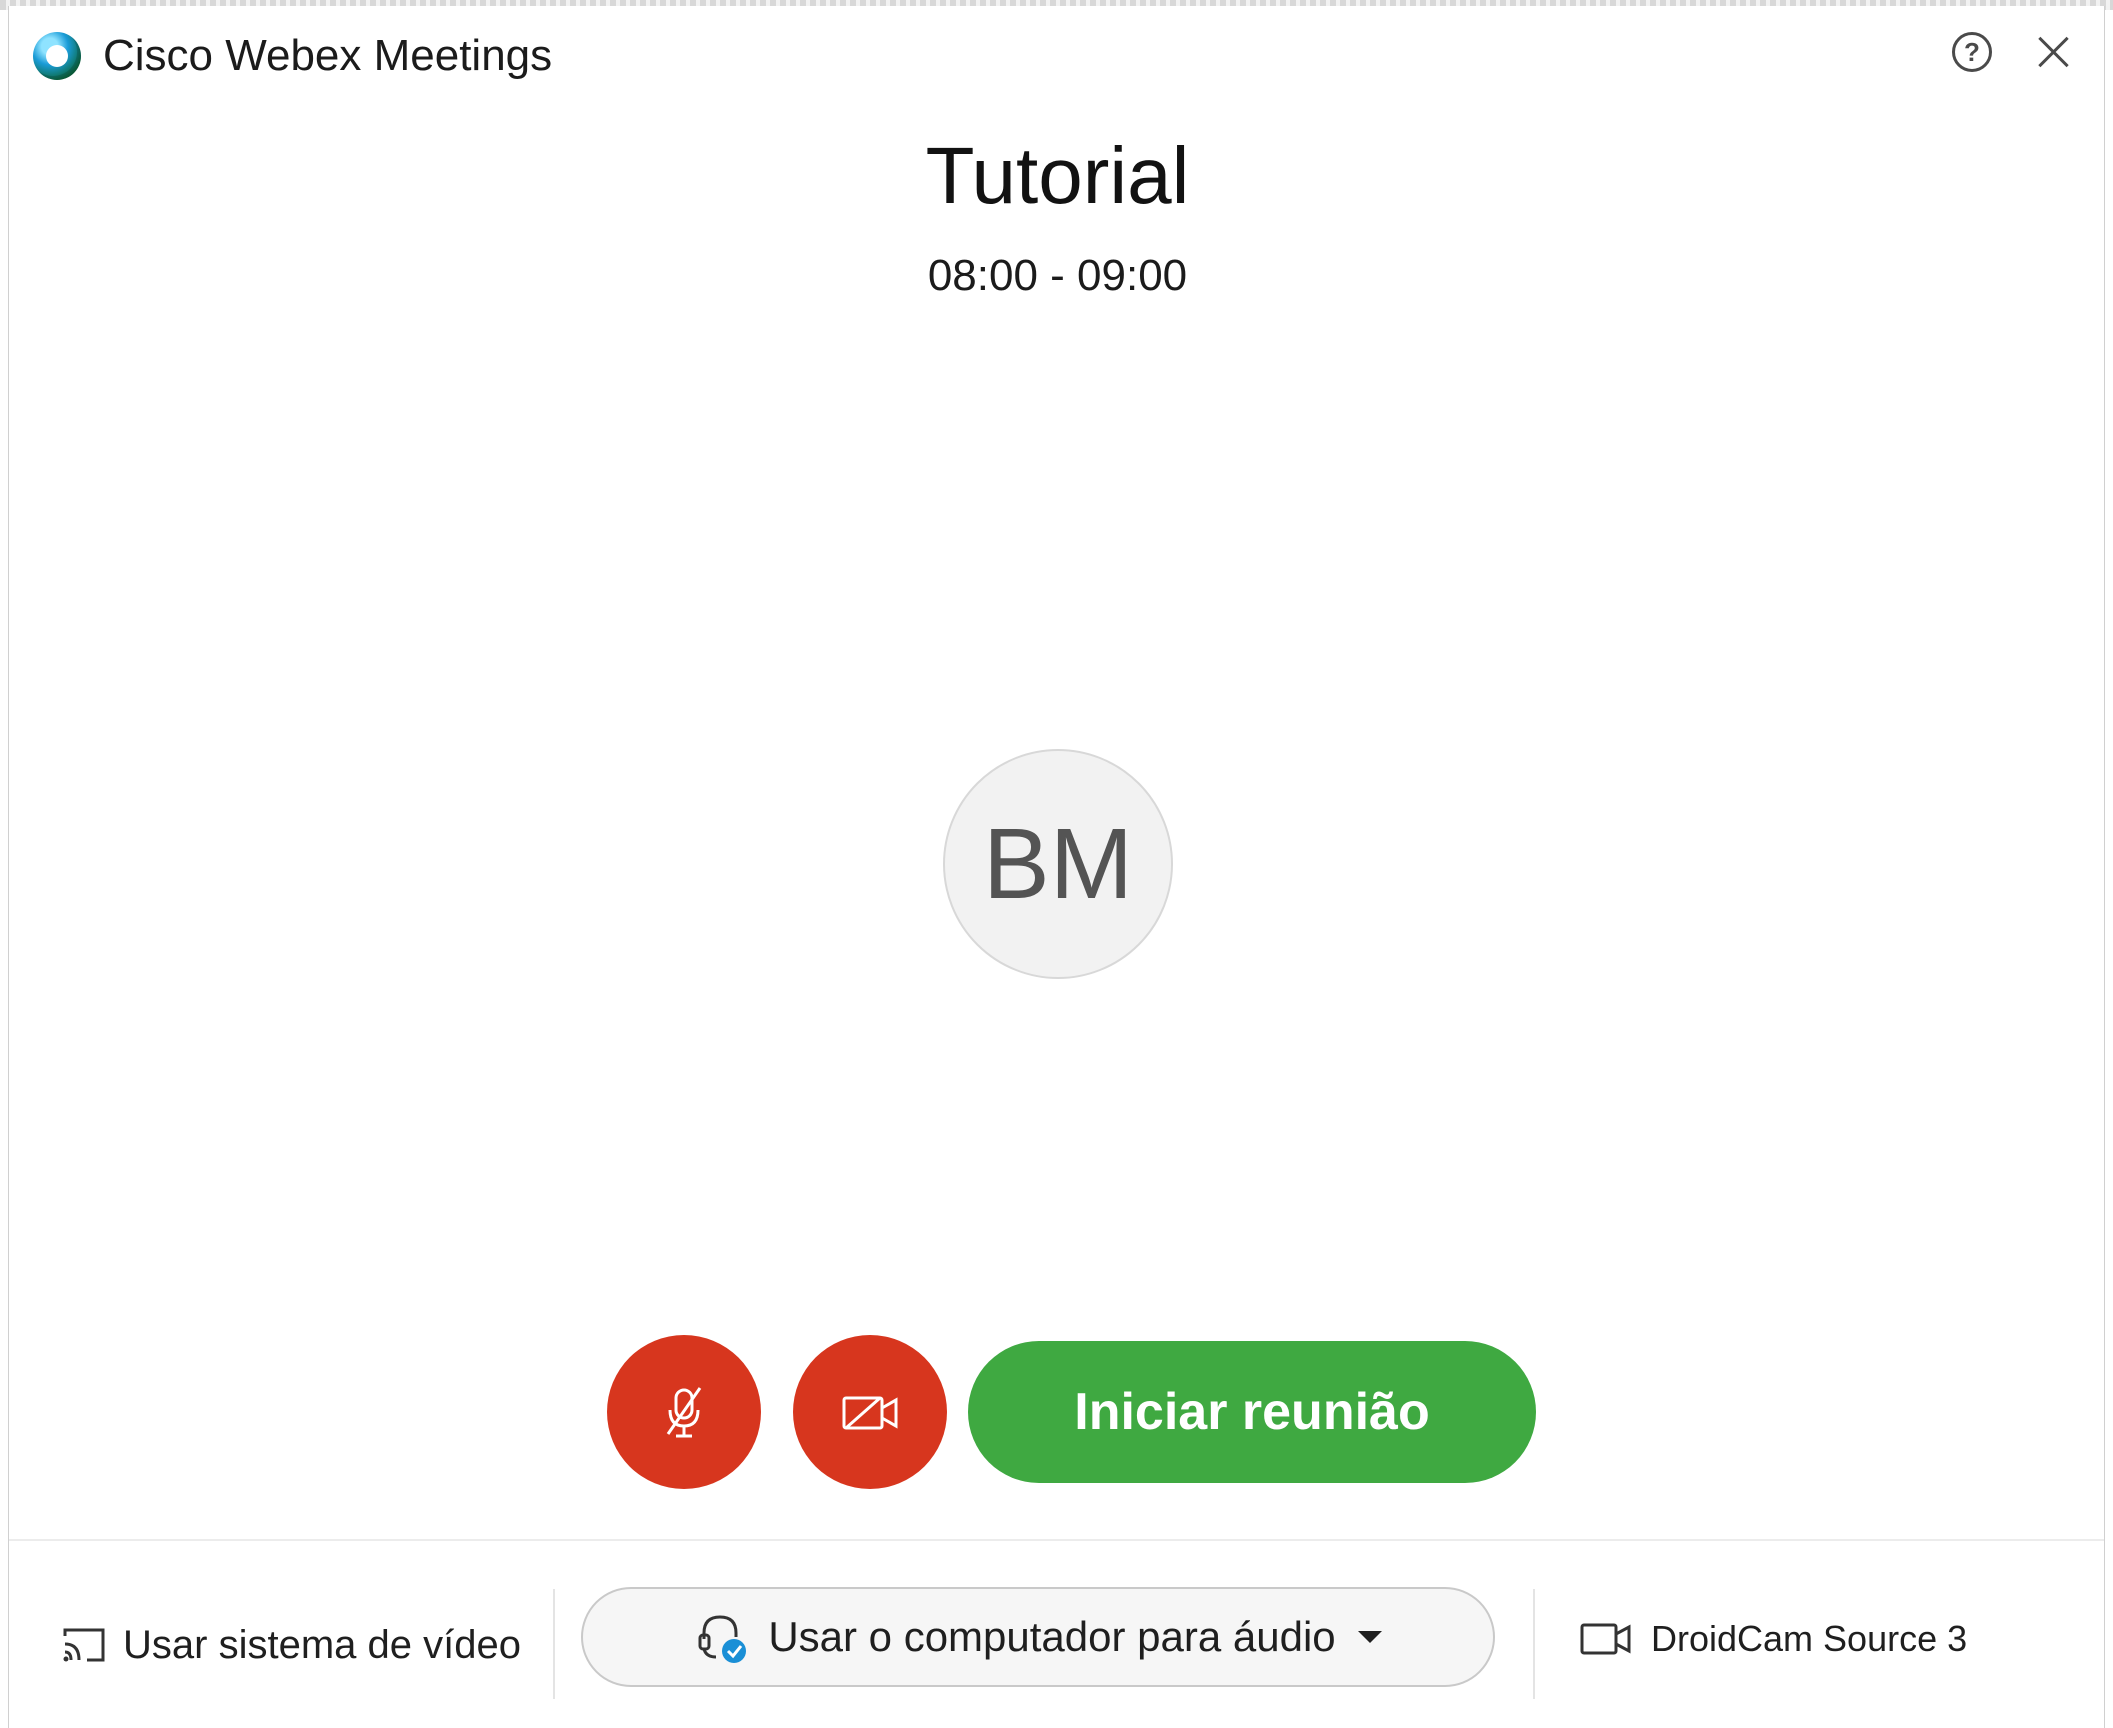 Image resolution: width=2113 pixels, height=1728 pixels. What do you see at coordinates (2053, 52) in the screenshot?
I see `close-icon` at bounding box center [2053, 52].